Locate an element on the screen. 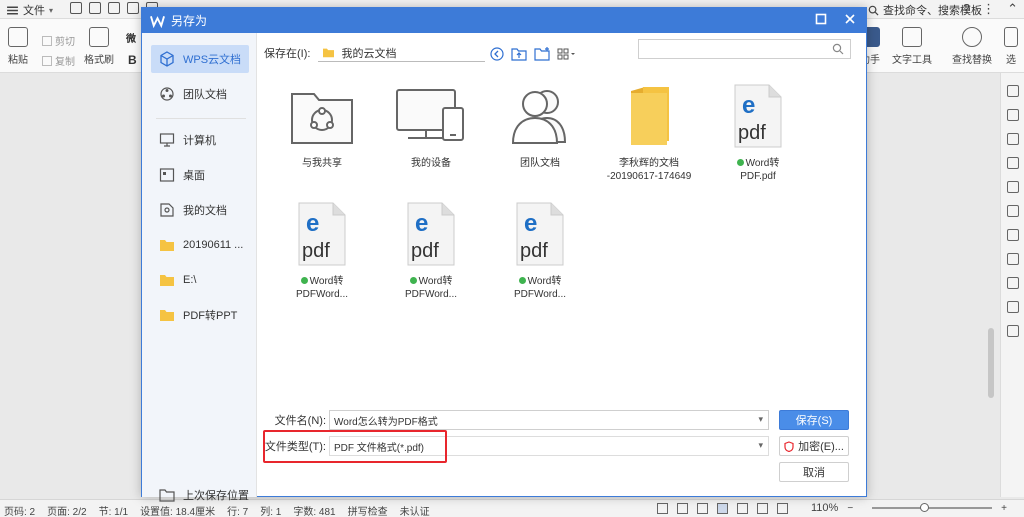 The height and width of the screenshot is (517, 1024). sidebar-item-team-docs: 团队文档 is located at coordinates (200, 94).